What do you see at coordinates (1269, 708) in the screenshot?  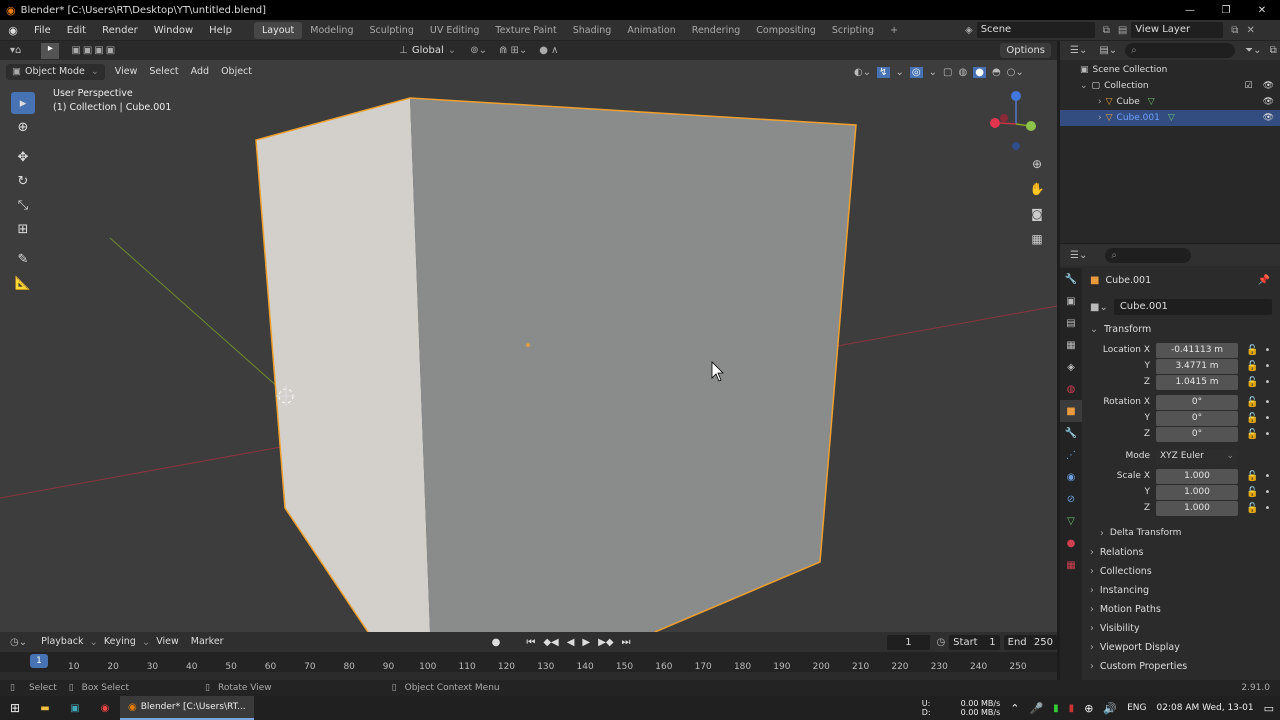 I see `notification-icon: ▭` at bounding box center [1269, 708].